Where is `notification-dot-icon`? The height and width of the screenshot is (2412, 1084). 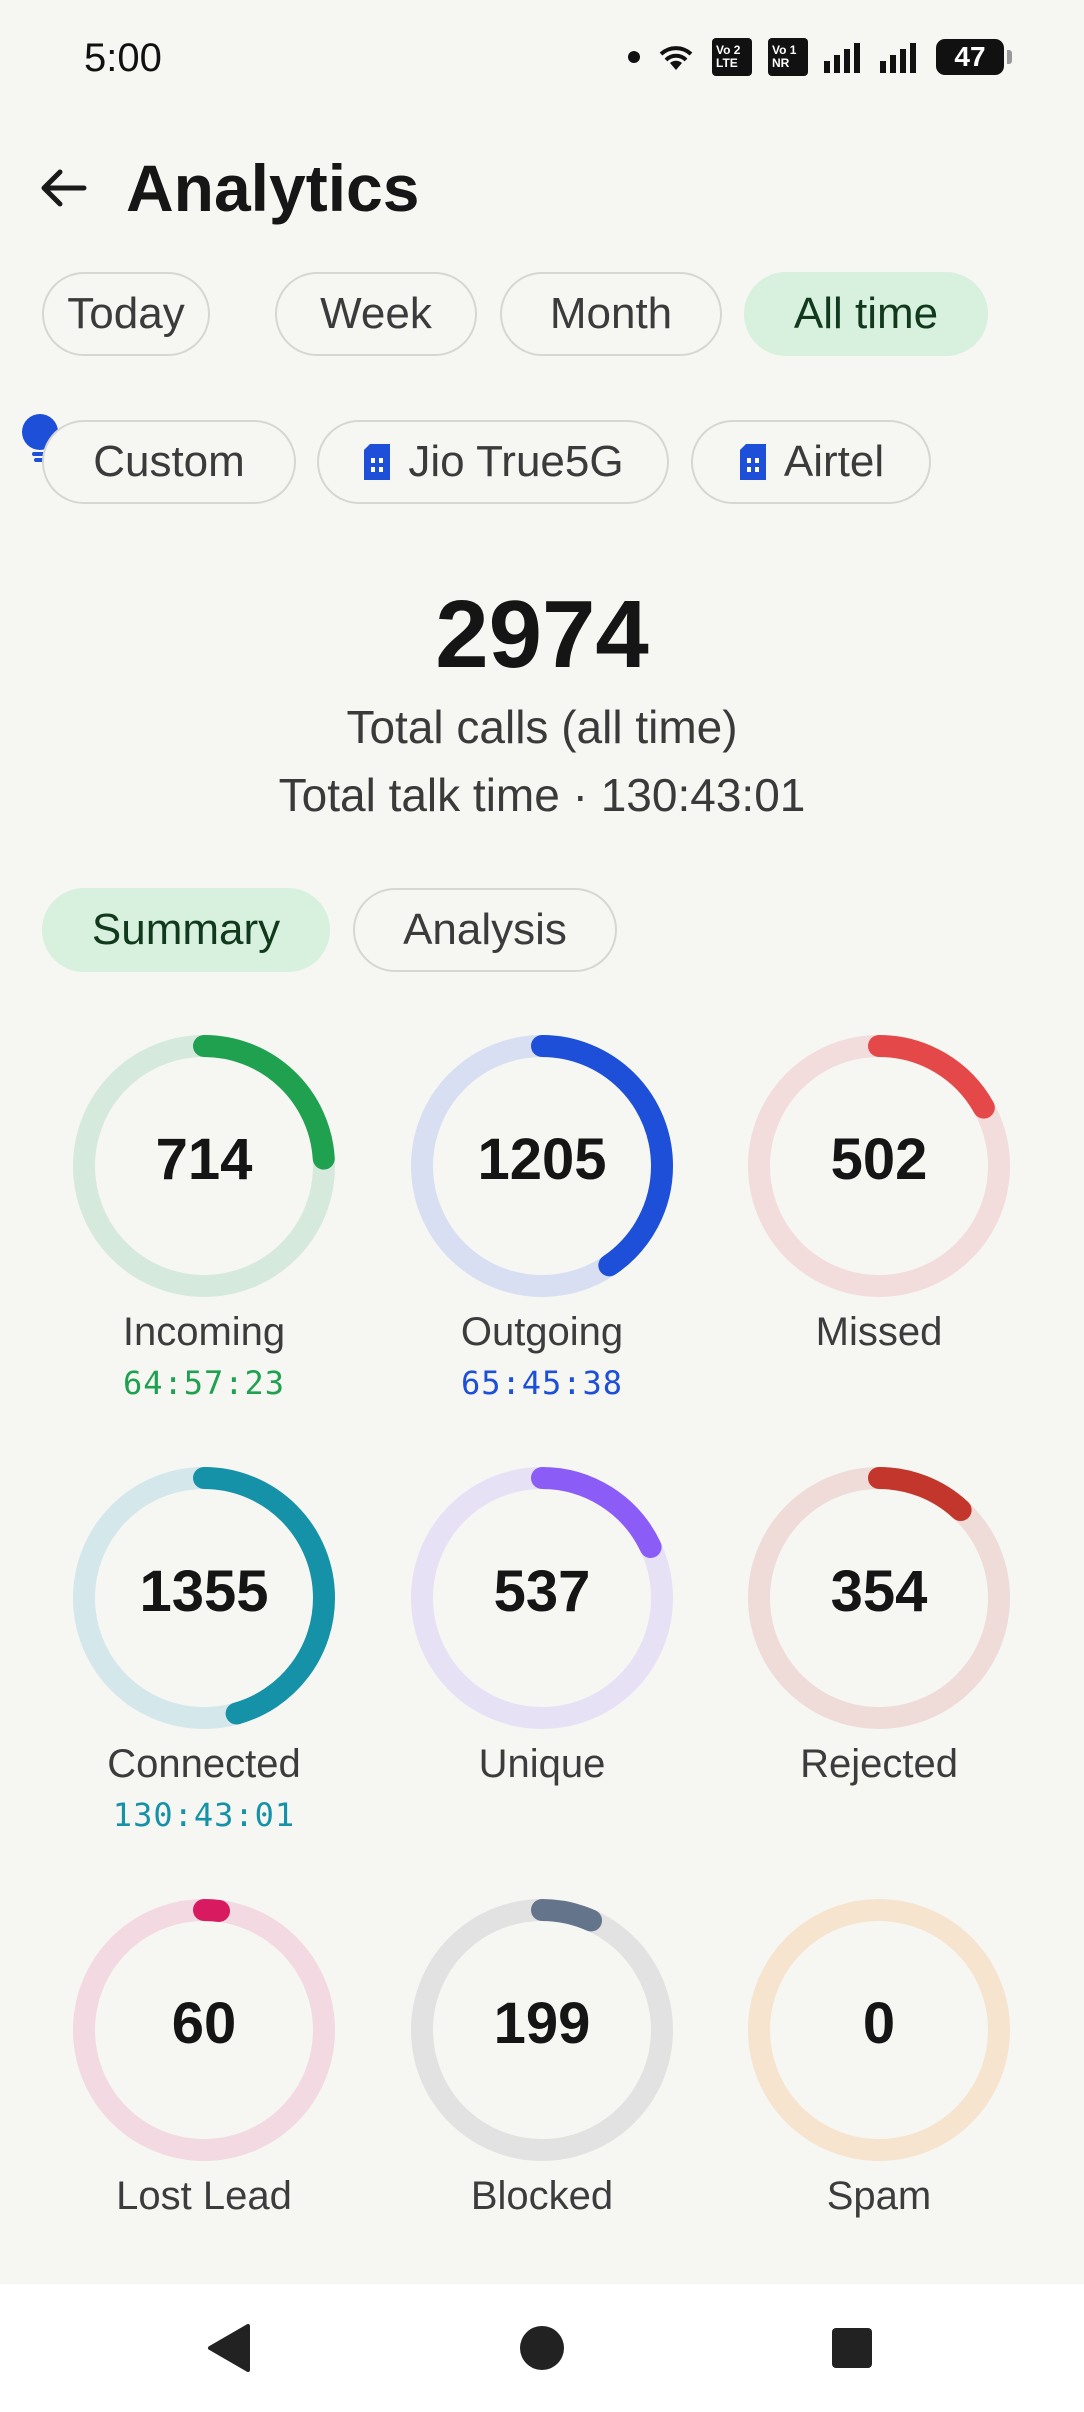
notification-dot-icon is located at coordinates (634, 57).